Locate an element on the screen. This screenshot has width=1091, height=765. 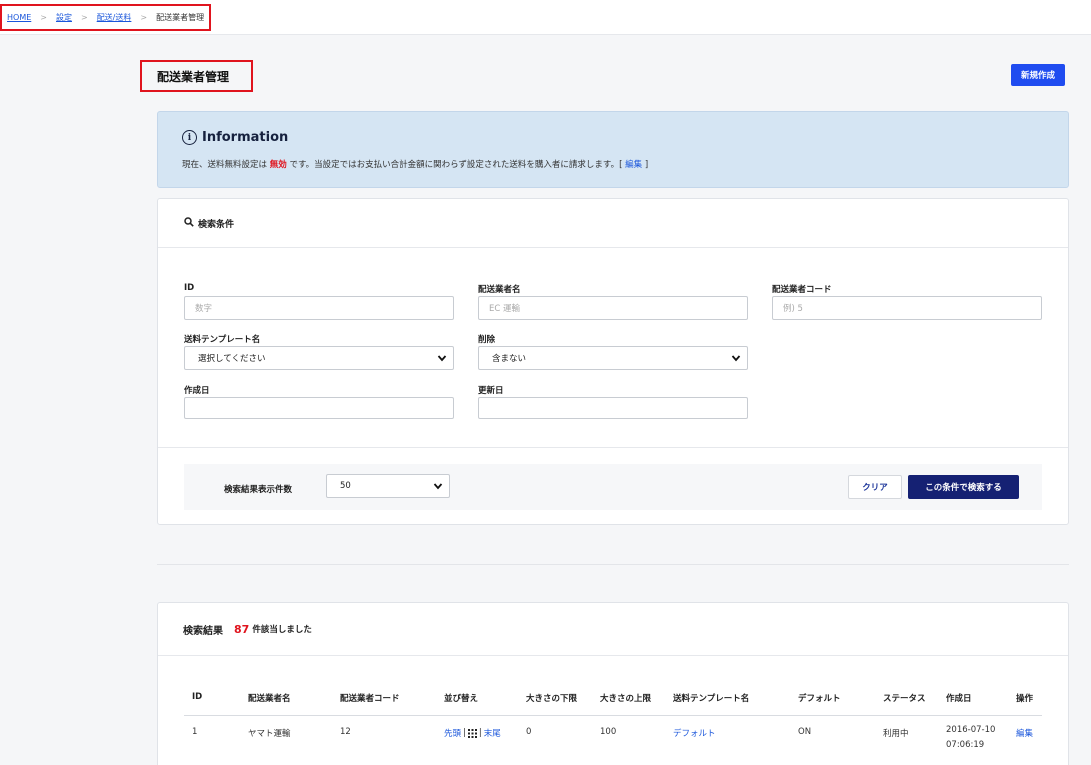
cell-sort: 先頭 | | 末尾 is located at coordinates (472, 733).